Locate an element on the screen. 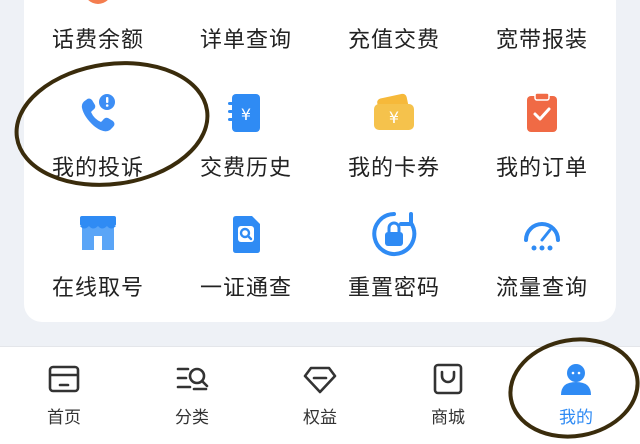 The height and width of the screenshot is (444, 640). phone-alert-icon is located at coordinates (98, 113).